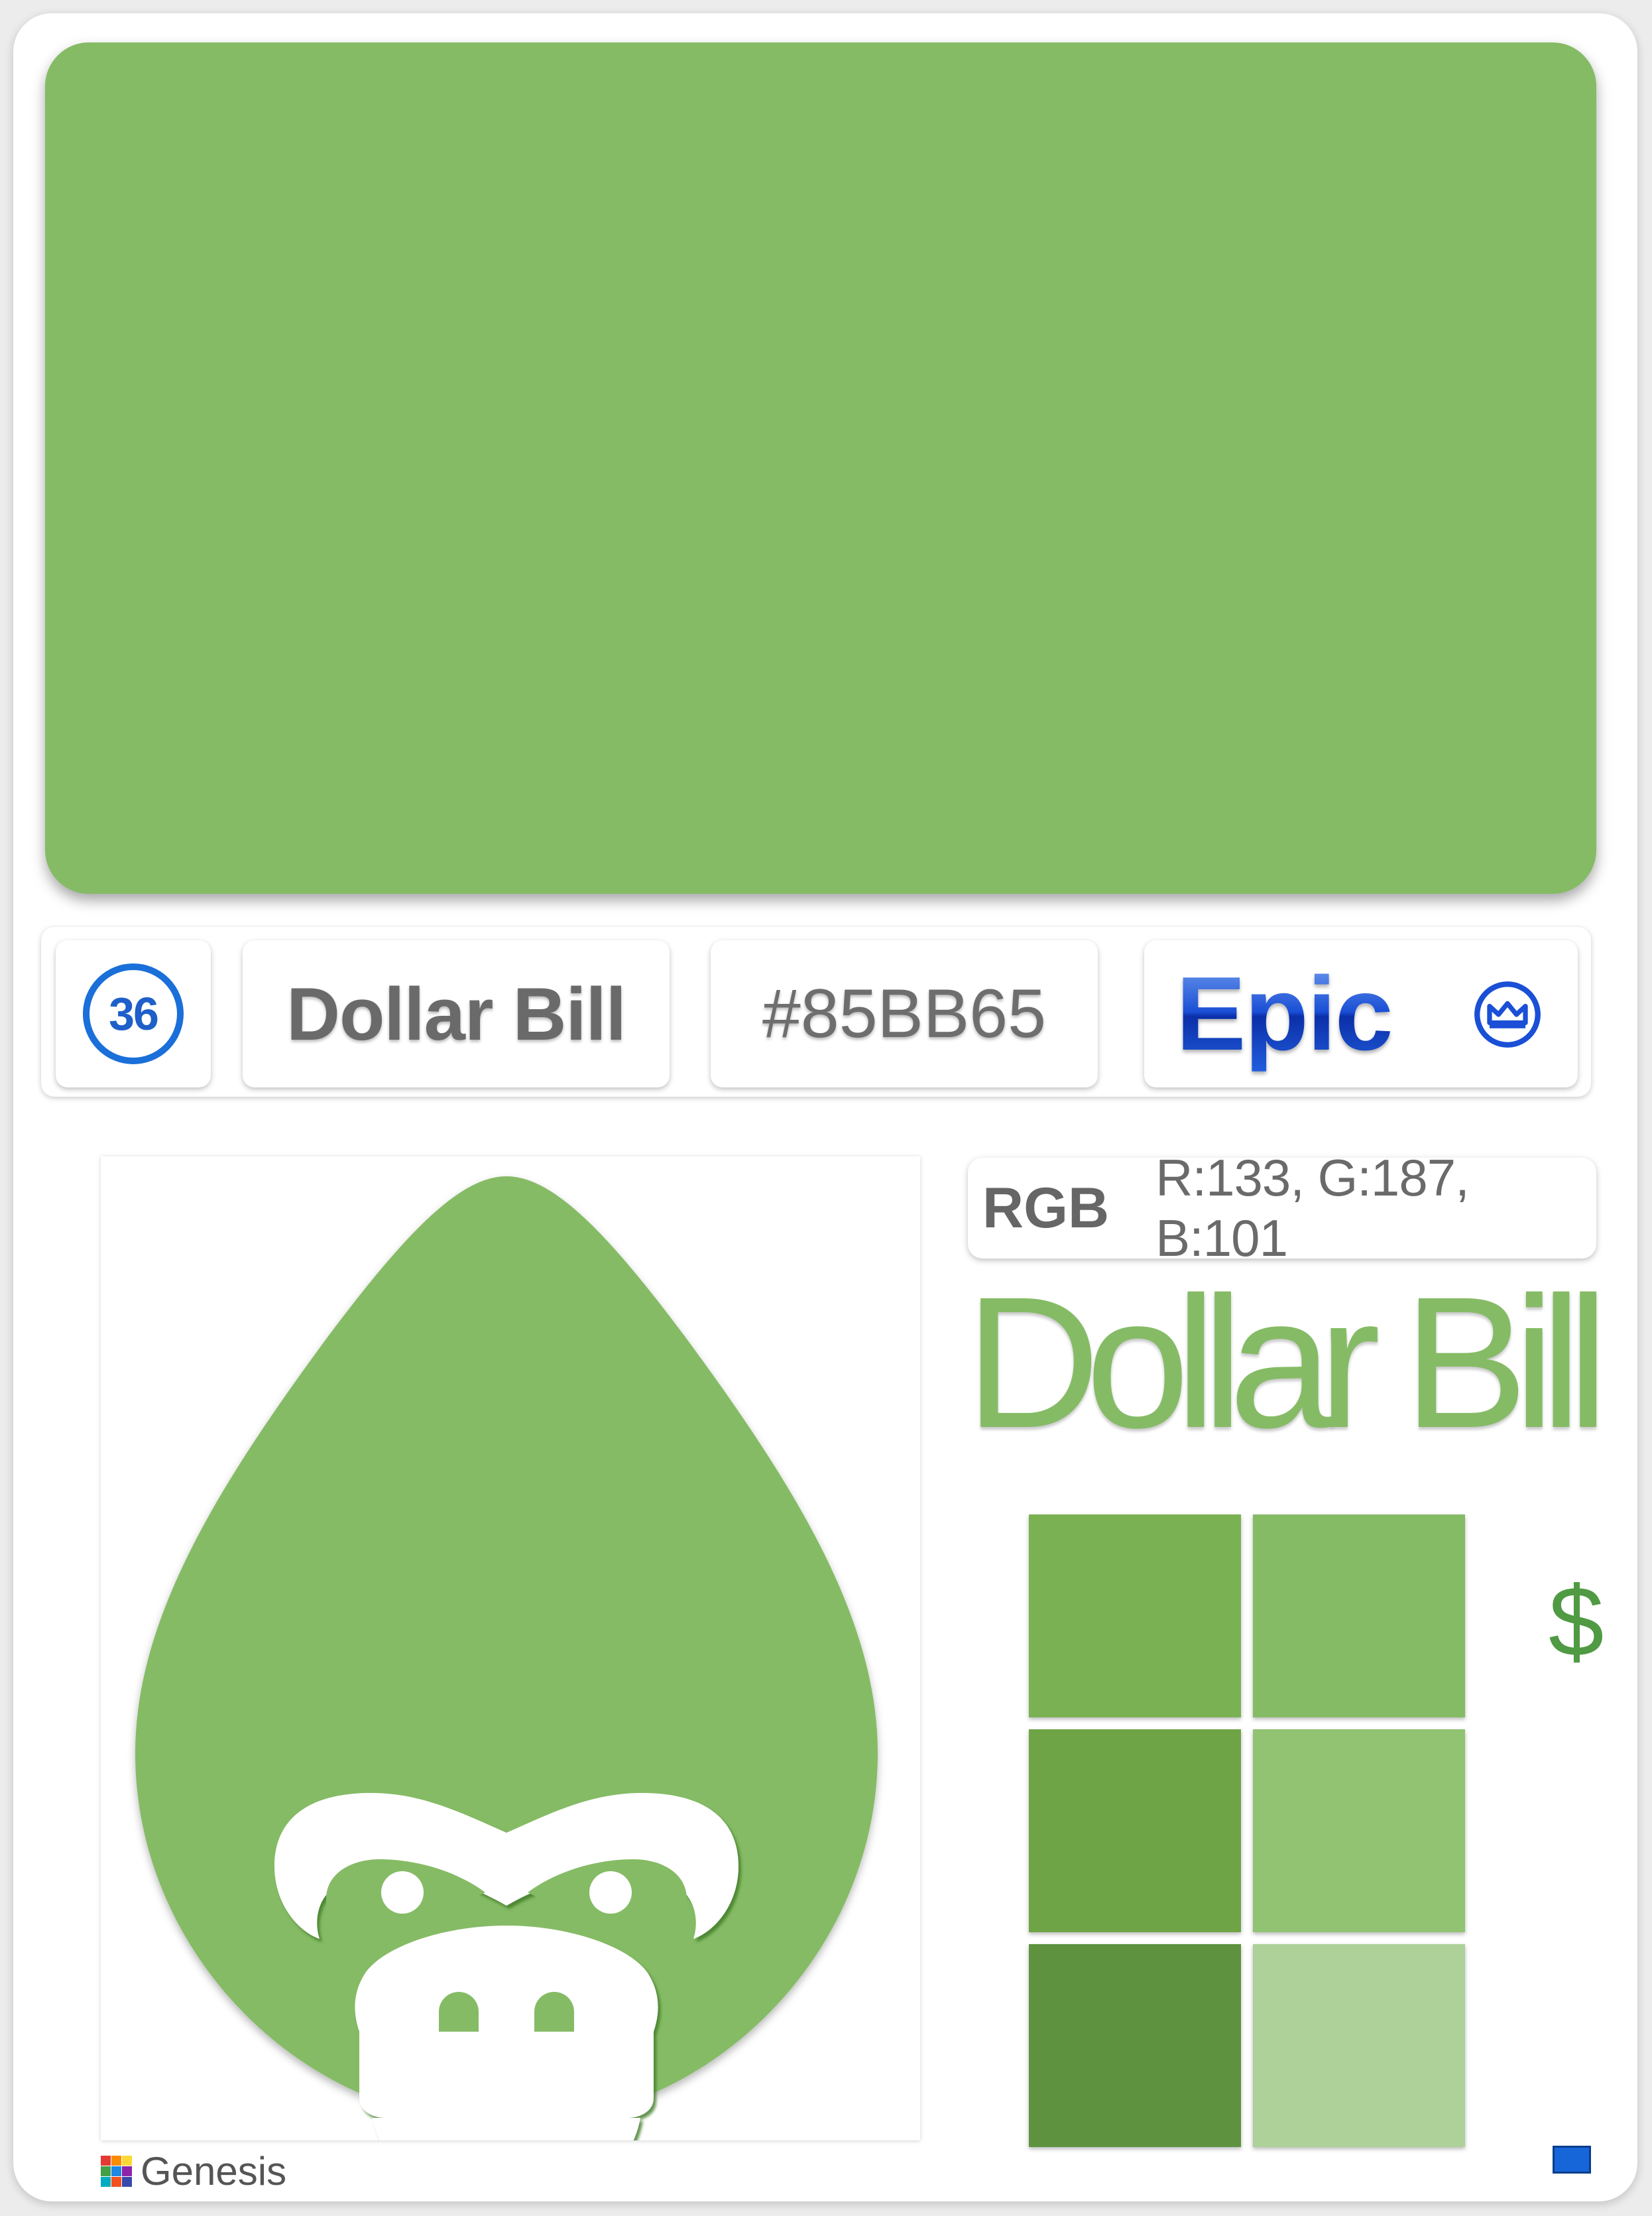 Image resolution: width=1652 pixels, height=2216 pixels. I want to click on number-badge: 36, so click(133, 1013).